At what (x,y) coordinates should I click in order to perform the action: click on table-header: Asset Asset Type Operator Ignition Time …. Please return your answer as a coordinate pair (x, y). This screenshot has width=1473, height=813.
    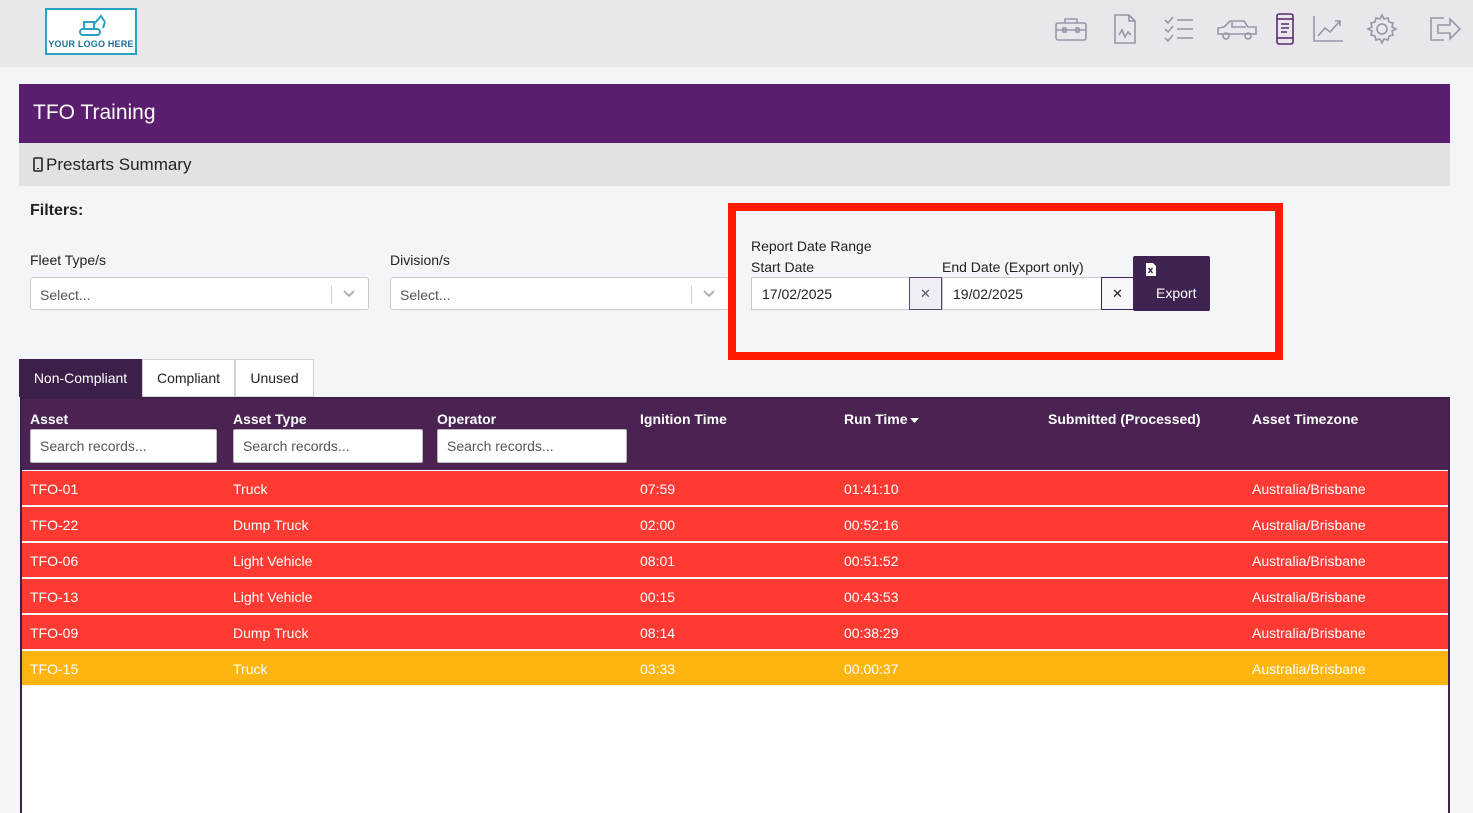
    Looking at the image, I should click on (735, 434).